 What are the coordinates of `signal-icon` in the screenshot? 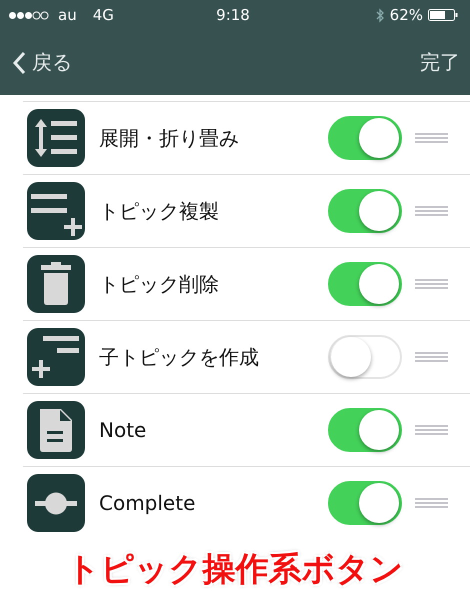 It's located at (29, 15).